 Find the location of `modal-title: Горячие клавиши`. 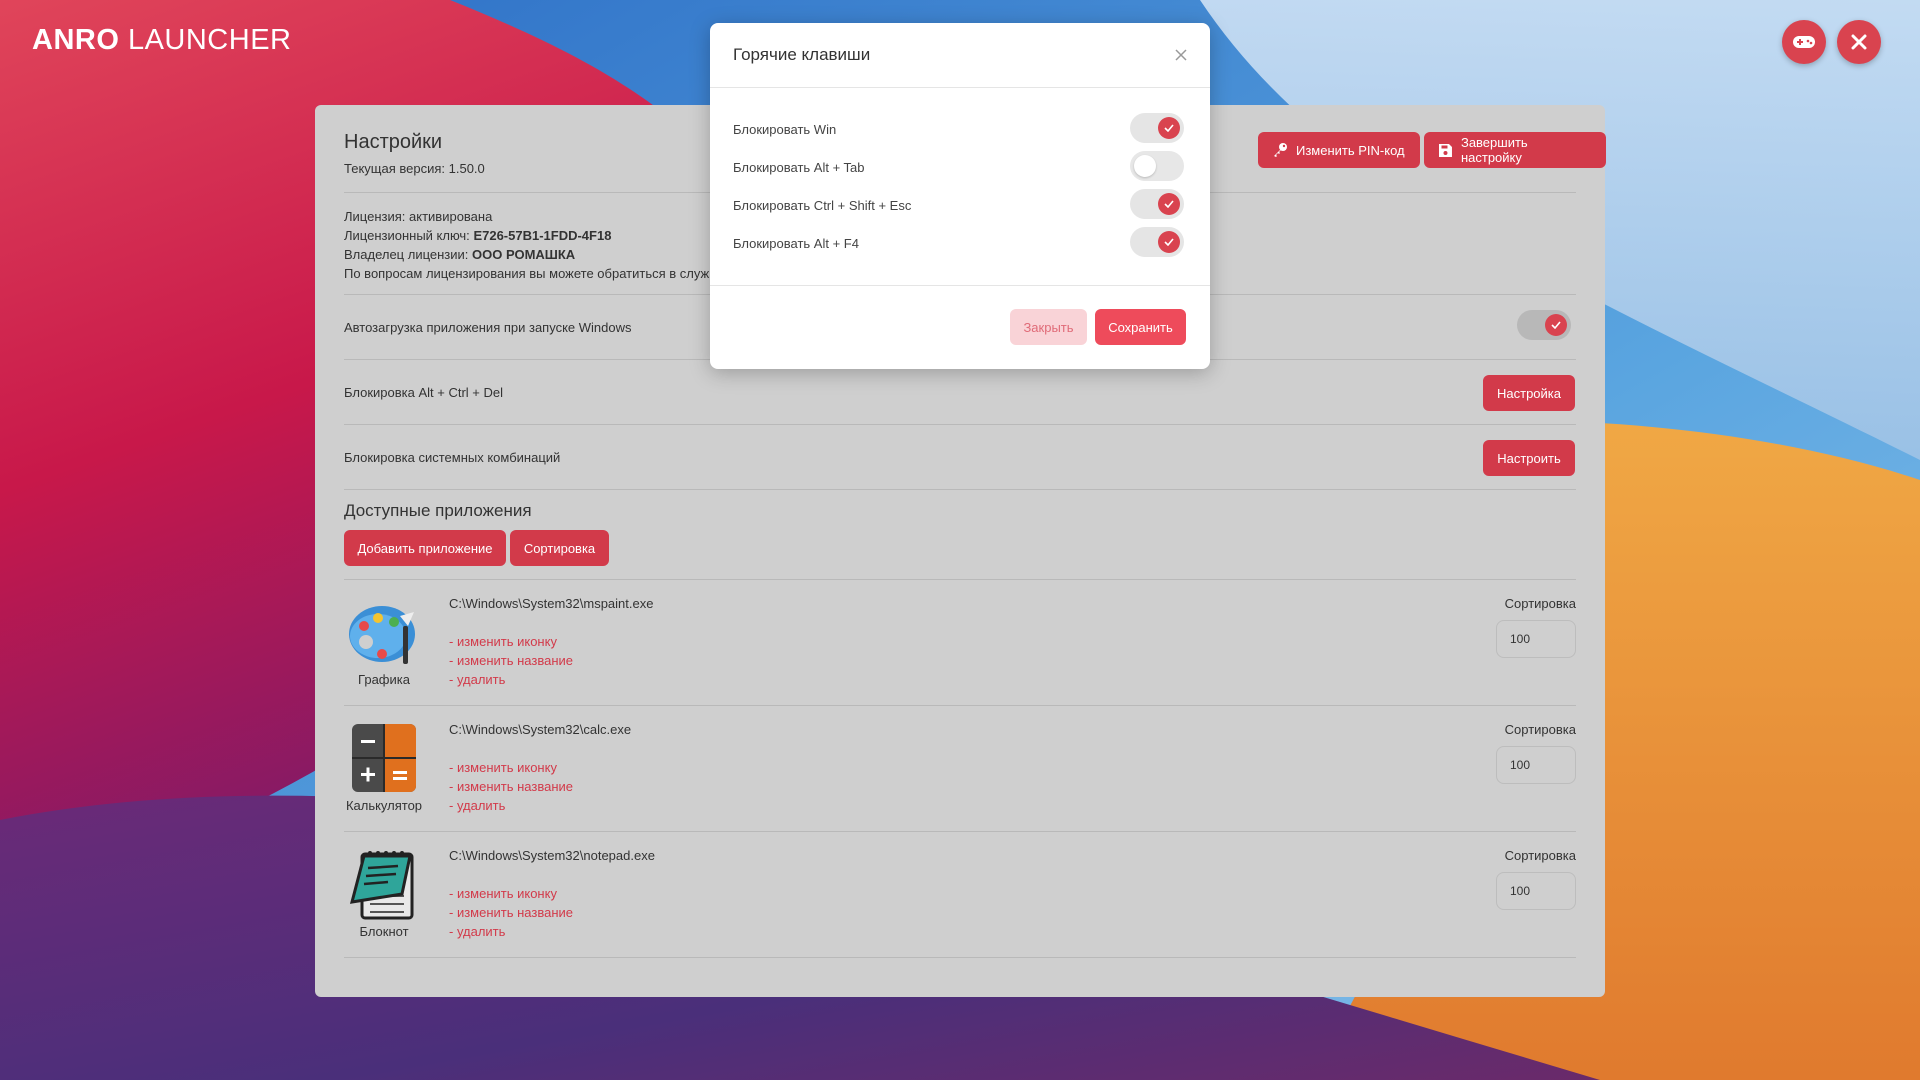

modal-title: Горячие клавиши is located at coordinates (802, 54).